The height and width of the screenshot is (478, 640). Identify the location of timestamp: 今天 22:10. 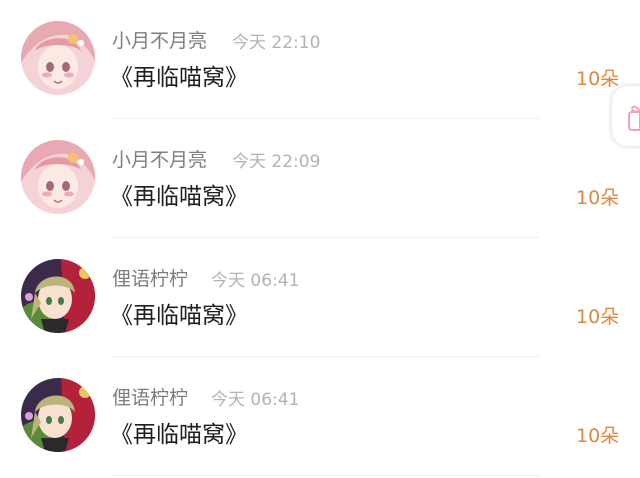
(276, 43).